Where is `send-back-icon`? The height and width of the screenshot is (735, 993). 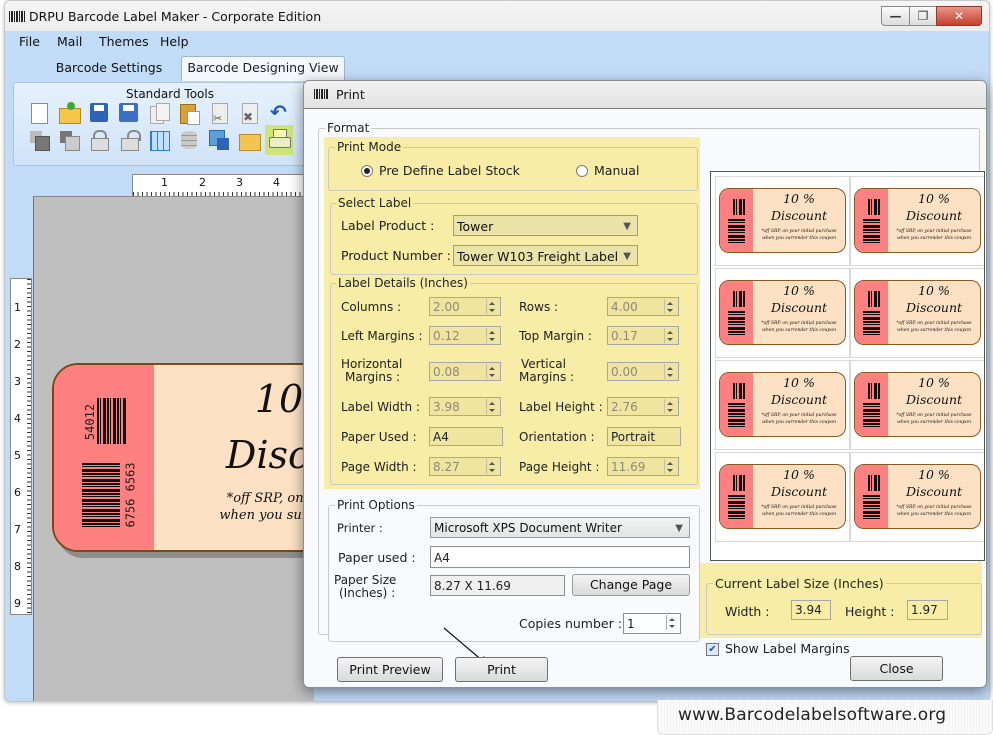
send-back-icon is located at coordinates (39, 140).